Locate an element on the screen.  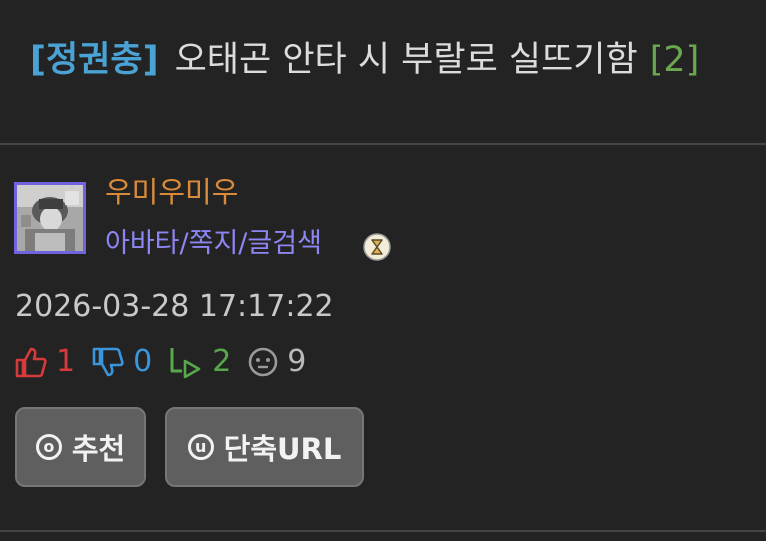
downvote-stat: 0 is located at coordinates (121, 362).